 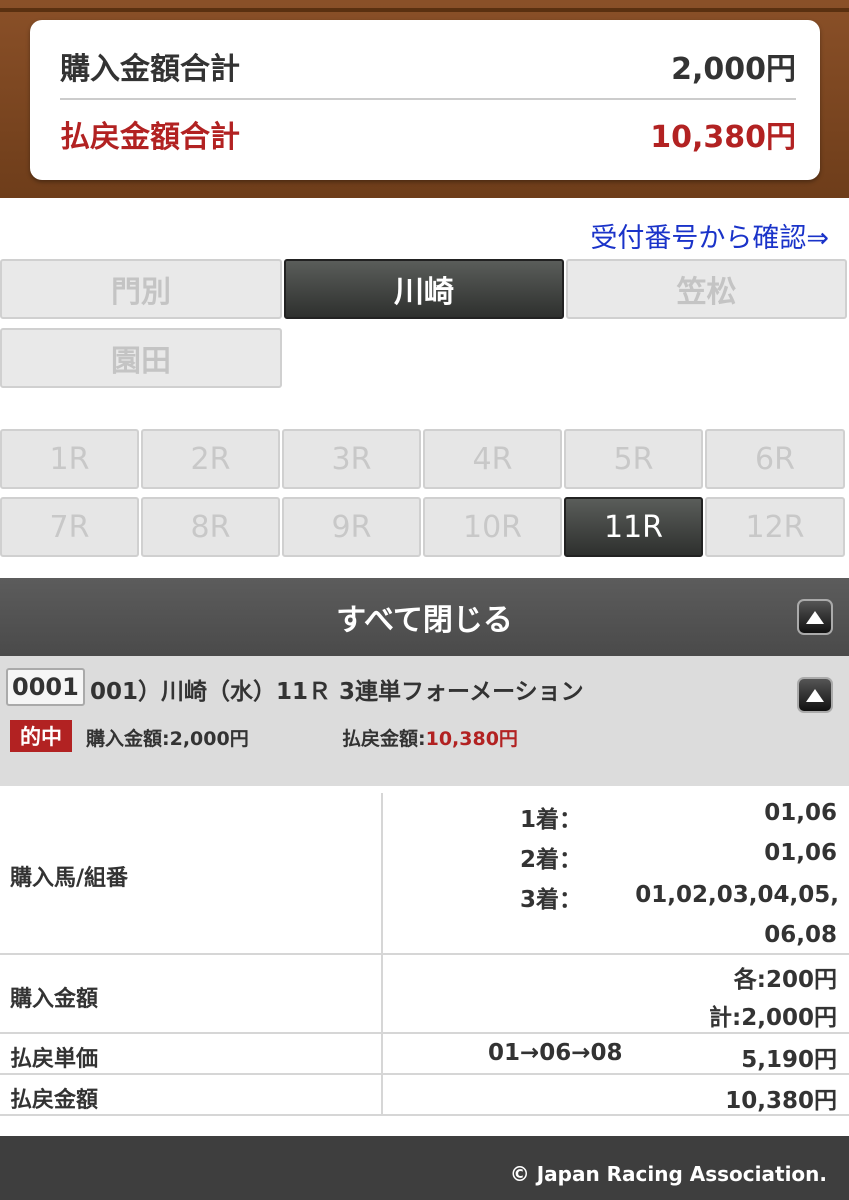 What do you see at coordinates (551, 820) in the screenshot?
I see `place1-label: 1着：` at bounding box center [551, 820].